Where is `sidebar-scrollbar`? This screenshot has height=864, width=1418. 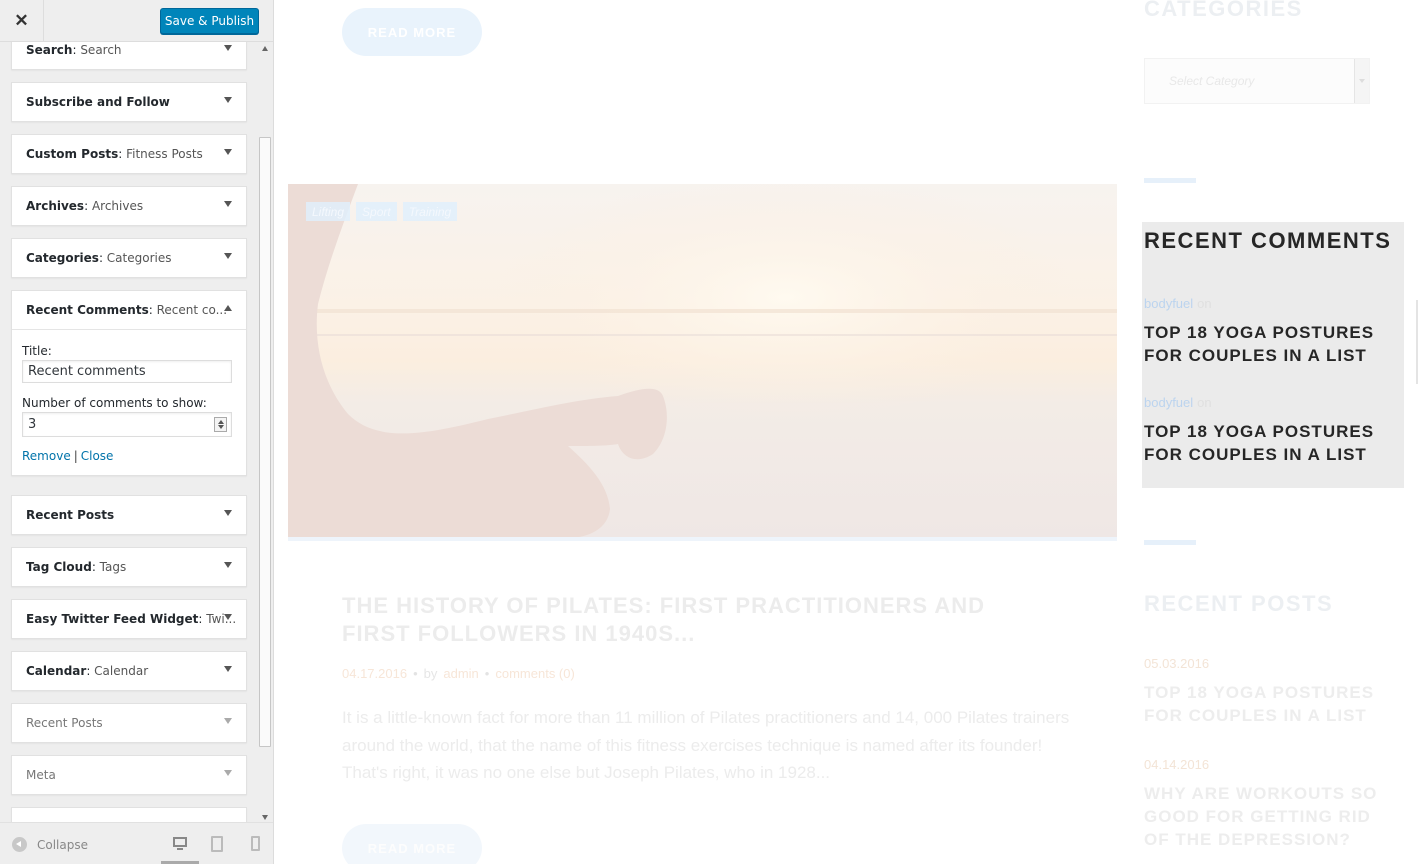 sidebar-scrollbar is located at coordinates (265, 432).